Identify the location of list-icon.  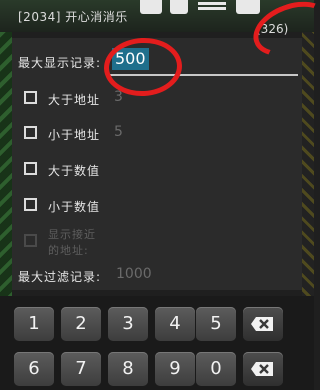
(212, 8).